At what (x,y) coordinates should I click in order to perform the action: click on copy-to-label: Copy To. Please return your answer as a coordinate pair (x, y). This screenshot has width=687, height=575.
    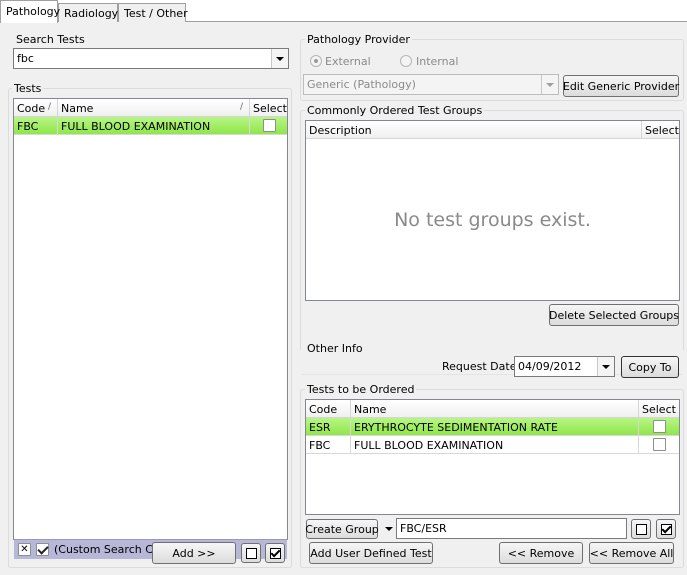
    Looking at the image, I should click on (650, 367).